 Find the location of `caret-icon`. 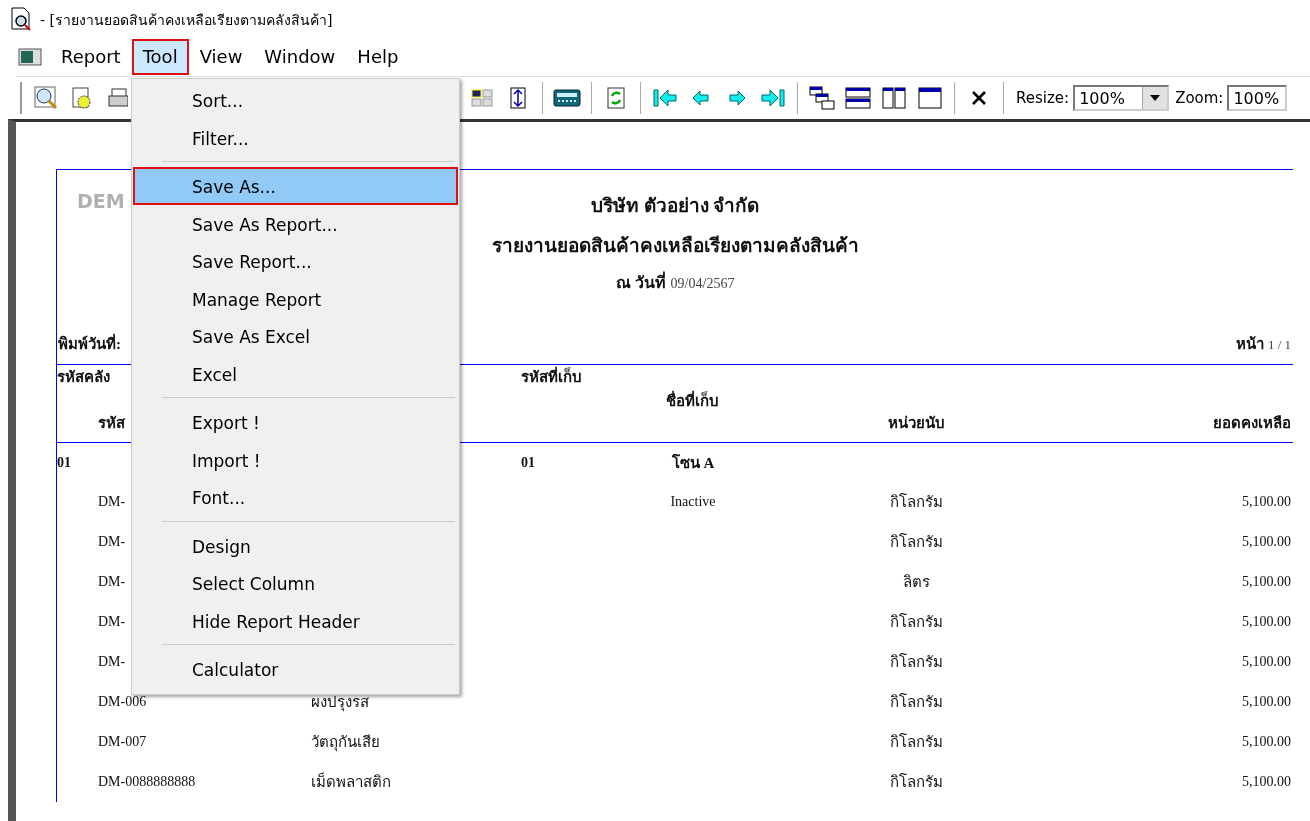

caret-icon is located at coordinates (1155, 98).